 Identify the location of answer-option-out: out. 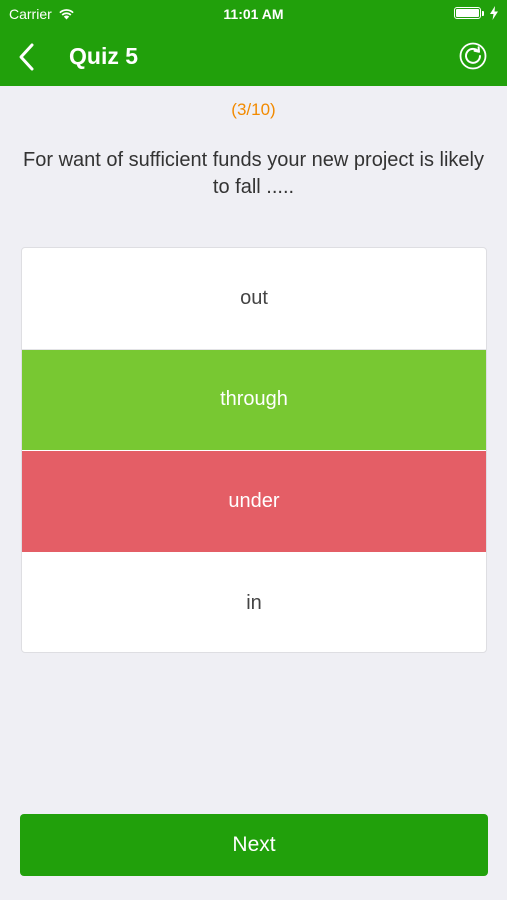
(254, 299).